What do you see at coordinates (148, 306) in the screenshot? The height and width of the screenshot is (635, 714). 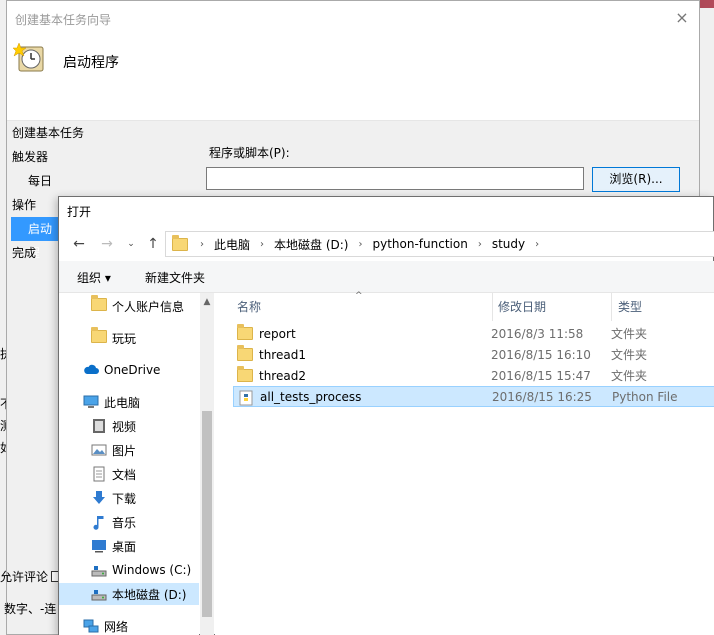 I see `nav-item-label: 个人账户信息` at bounding box center [148, 306].